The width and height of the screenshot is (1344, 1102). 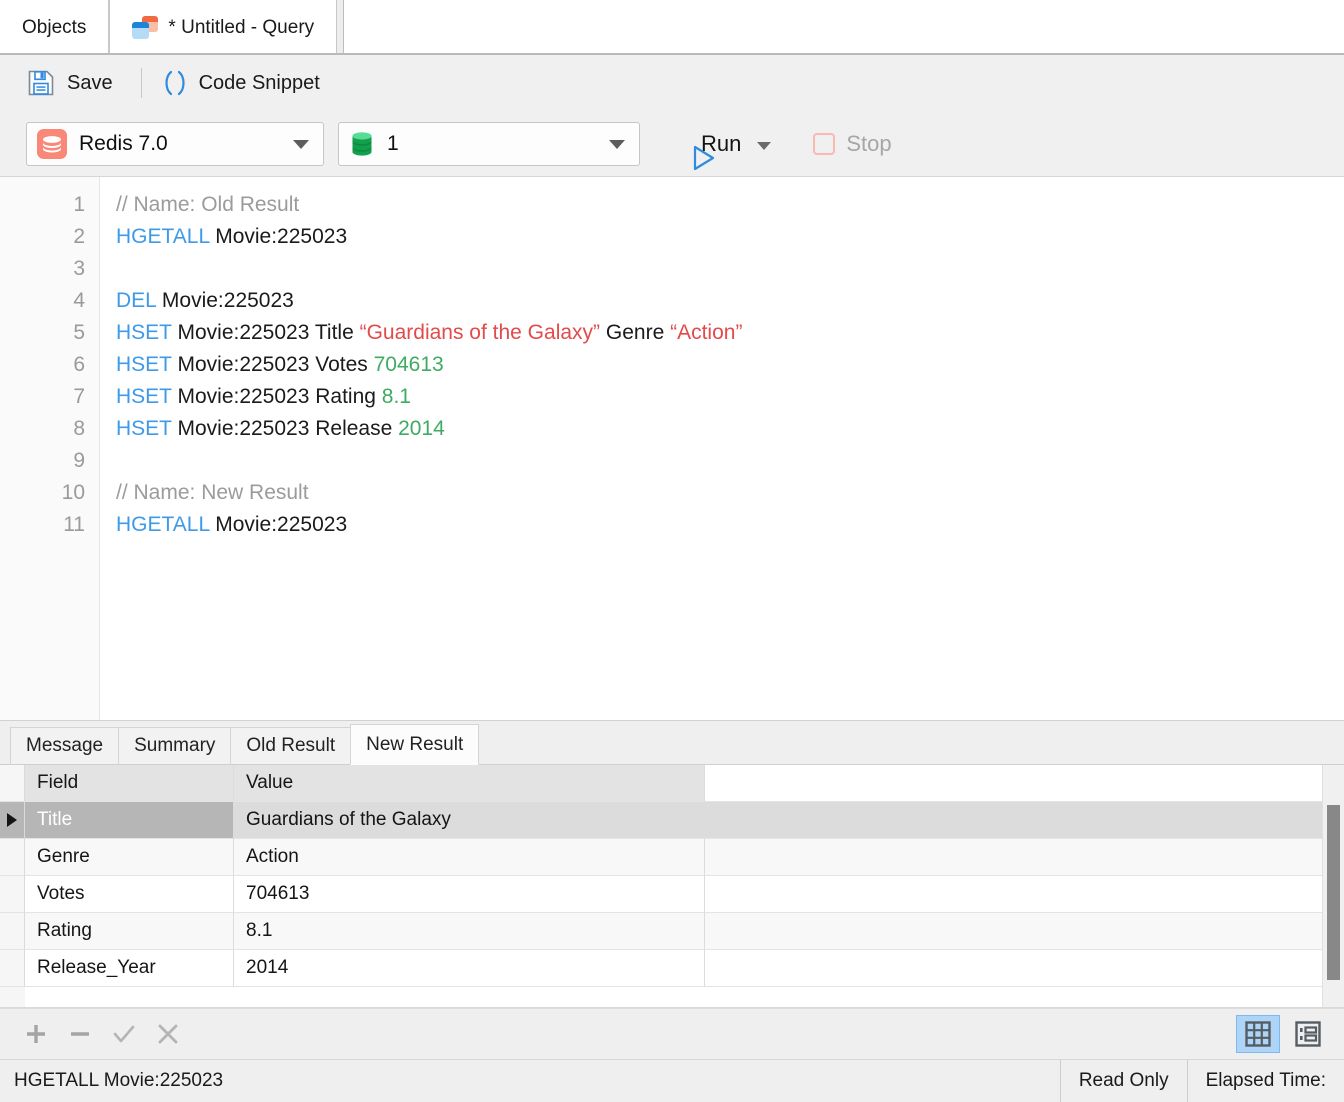 I want to click on database-select: 1, so click(x=489, y=144).